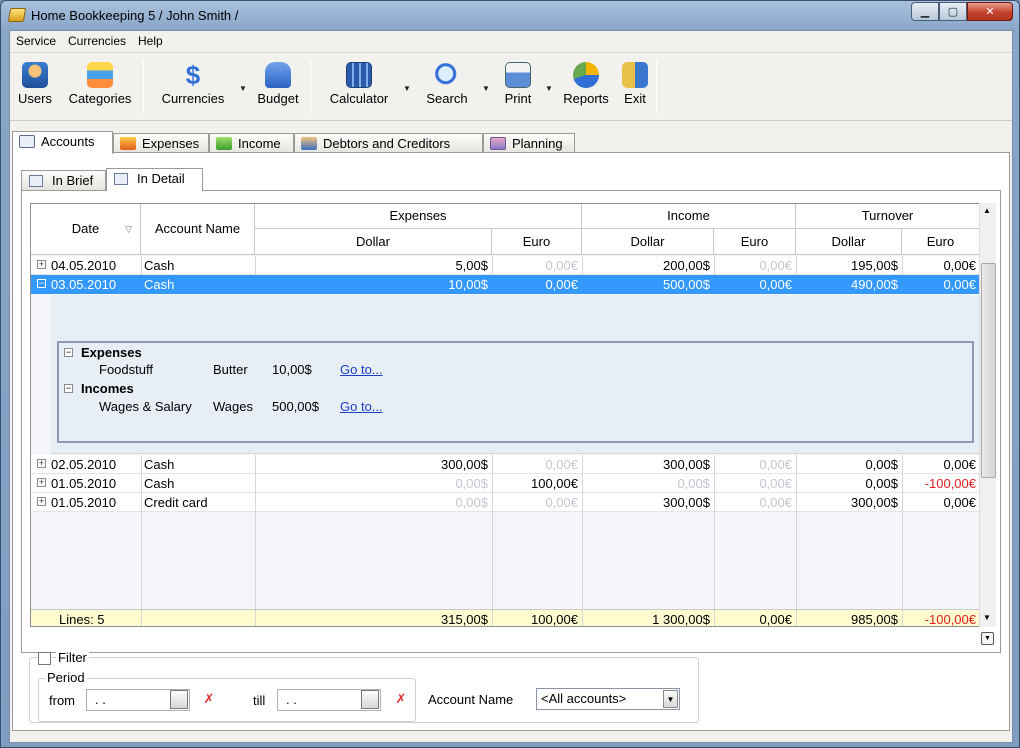 This screenshot has width=1020, height=748. What do you see at coordinates (17, 15) in the screenshot?
I see `app-icon` at bounding box center [17, 15].